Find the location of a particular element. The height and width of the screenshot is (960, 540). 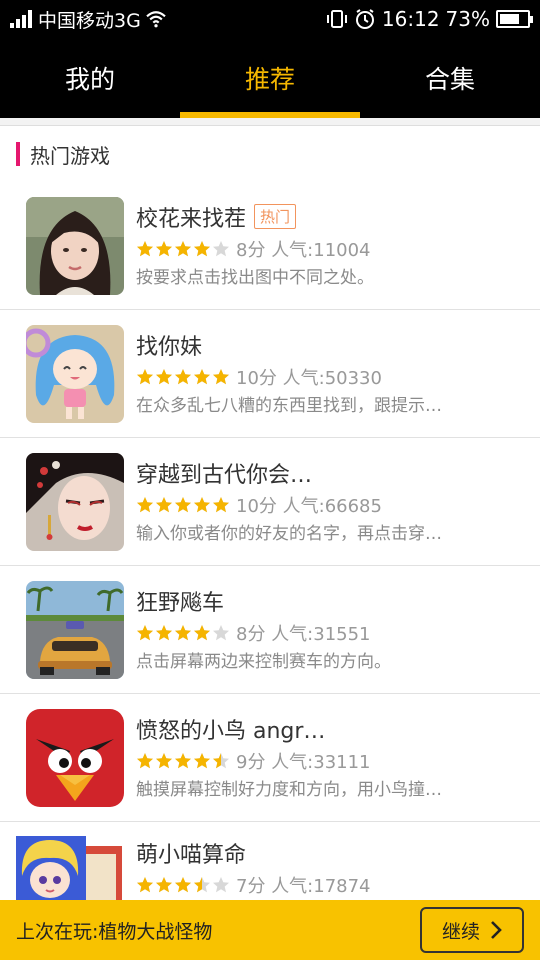

last-played-bar: 上次在玩:植物大战怪物 继续 is located at coordinates (270, 930).